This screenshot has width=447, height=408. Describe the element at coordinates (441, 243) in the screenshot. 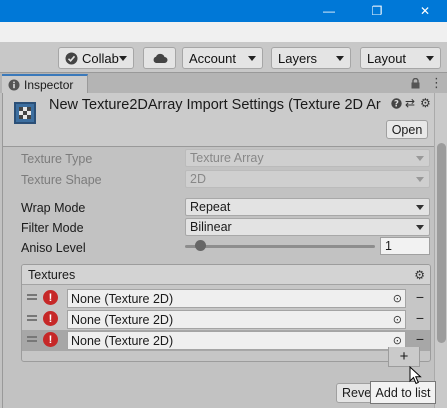

I see `scrollbar-thumb` at that location.